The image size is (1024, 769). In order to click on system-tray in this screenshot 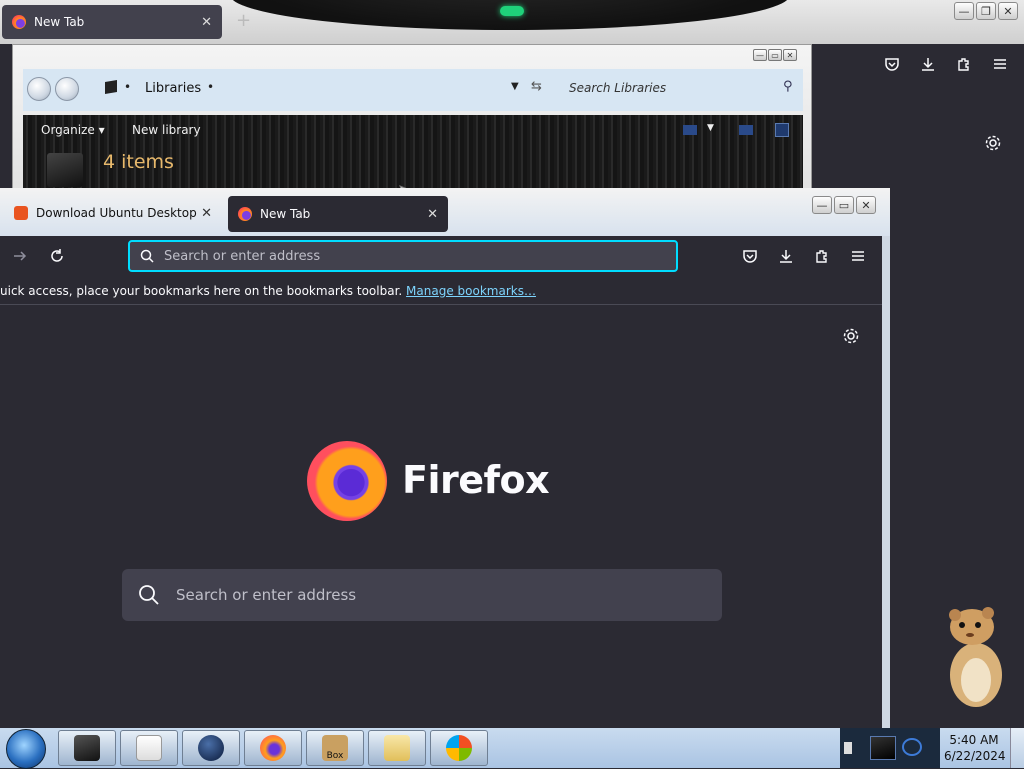, I will do `click(890, 748)`.